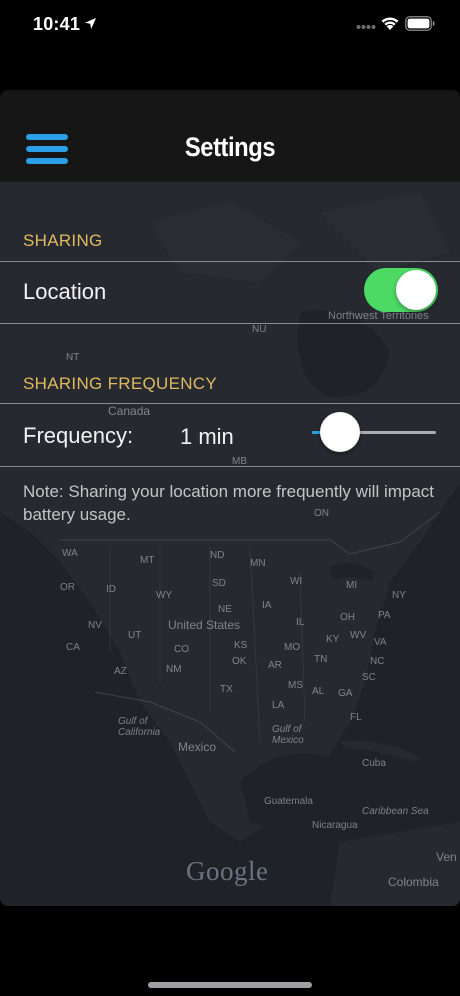 Image resolution: width=460 pixels, height=996 pixels. I want to click on status-bar: 10:41, so click(230, 26).